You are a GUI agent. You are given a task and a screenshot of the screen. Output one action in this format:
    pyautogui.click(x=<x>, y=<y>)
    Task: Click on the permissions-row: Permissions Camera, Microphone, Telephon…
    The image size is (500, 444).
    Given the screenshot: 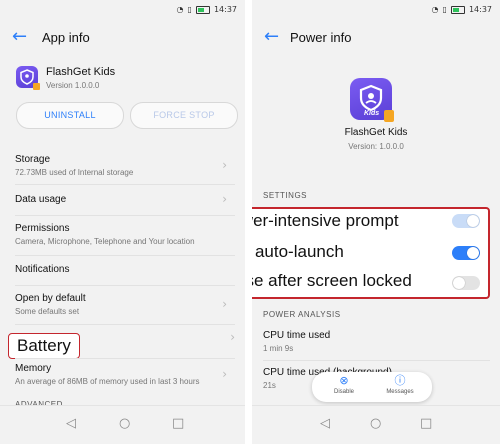 What is the action you would take?
    pyautogui.click(x=125, y=234)
    